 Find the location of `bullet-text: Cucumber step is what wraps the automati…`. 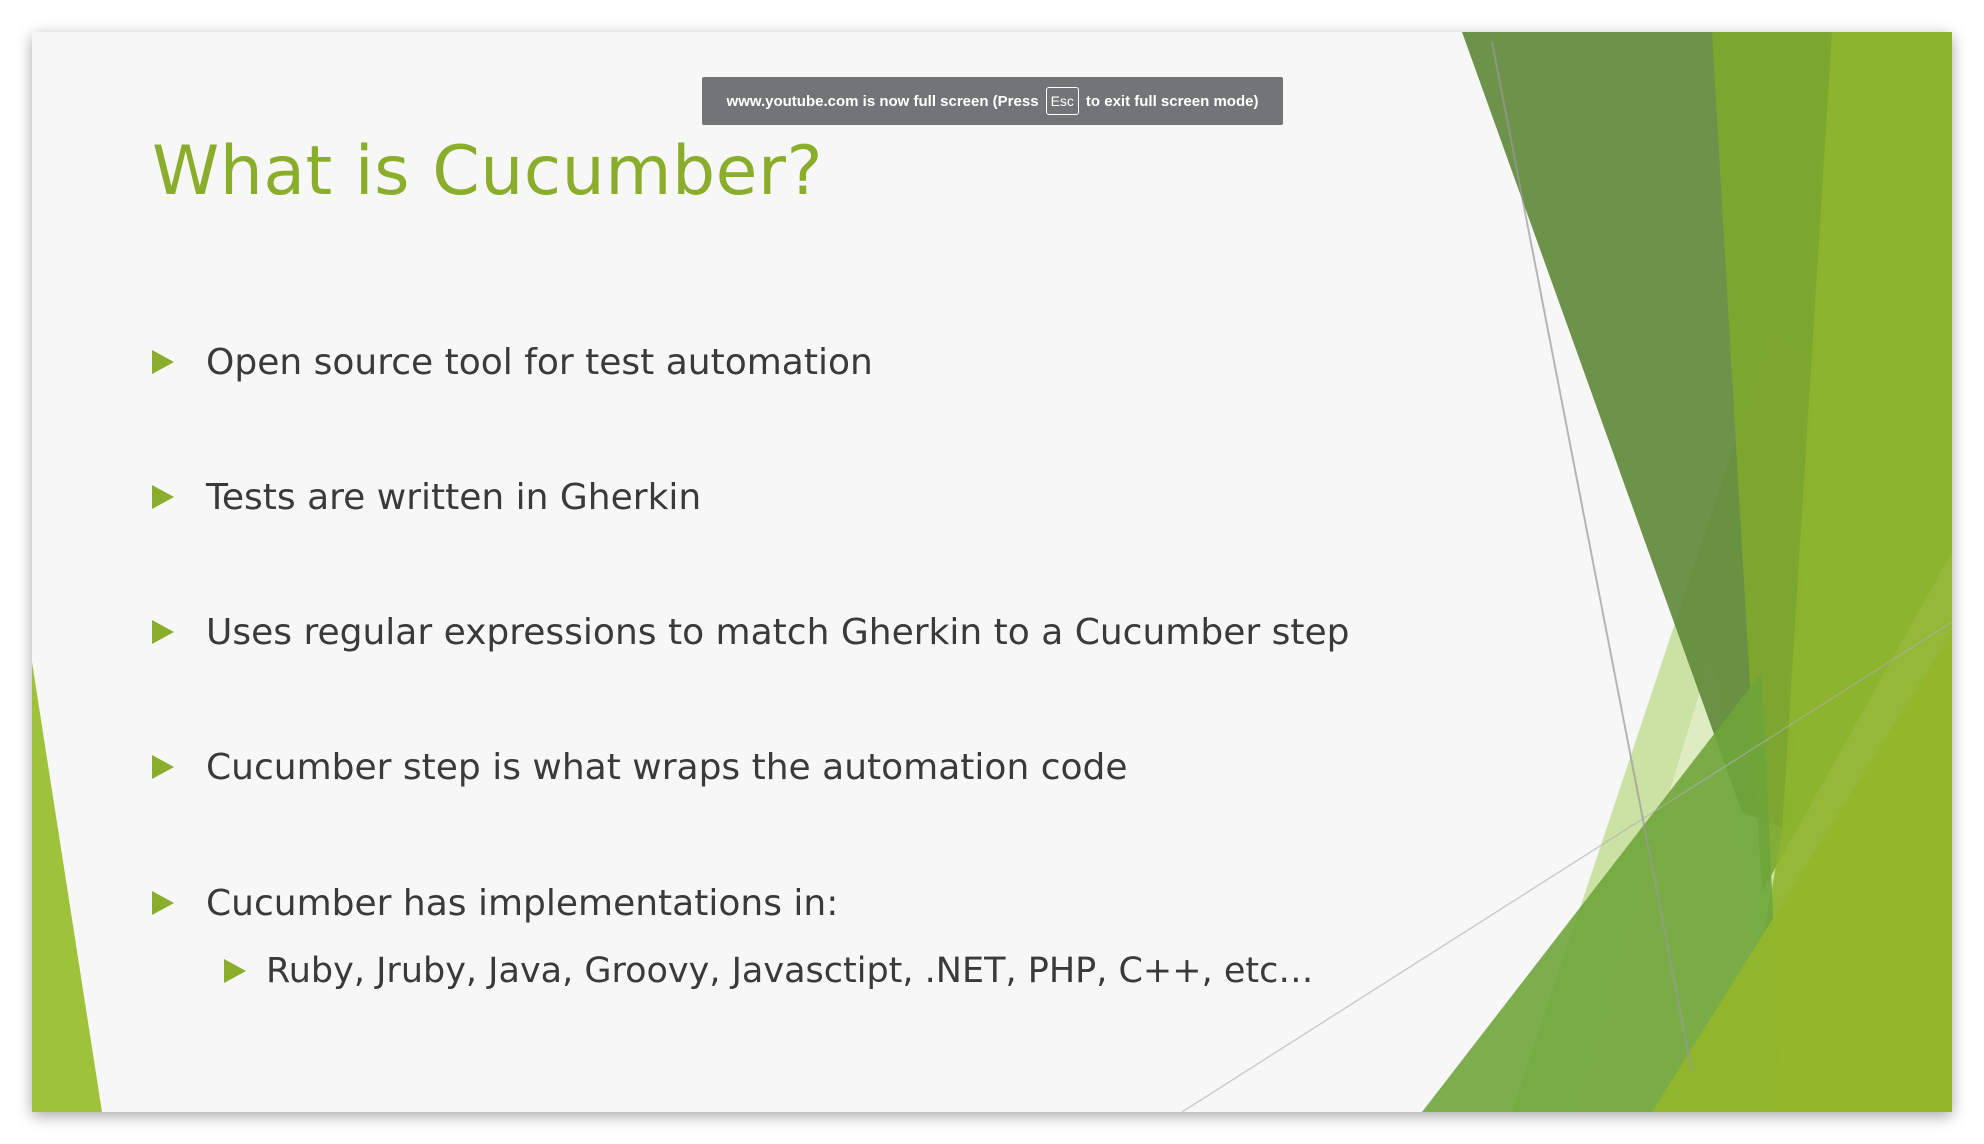

bullet-text: Cucumber step is what wraps the automati… is located at coordinates (667, 767).